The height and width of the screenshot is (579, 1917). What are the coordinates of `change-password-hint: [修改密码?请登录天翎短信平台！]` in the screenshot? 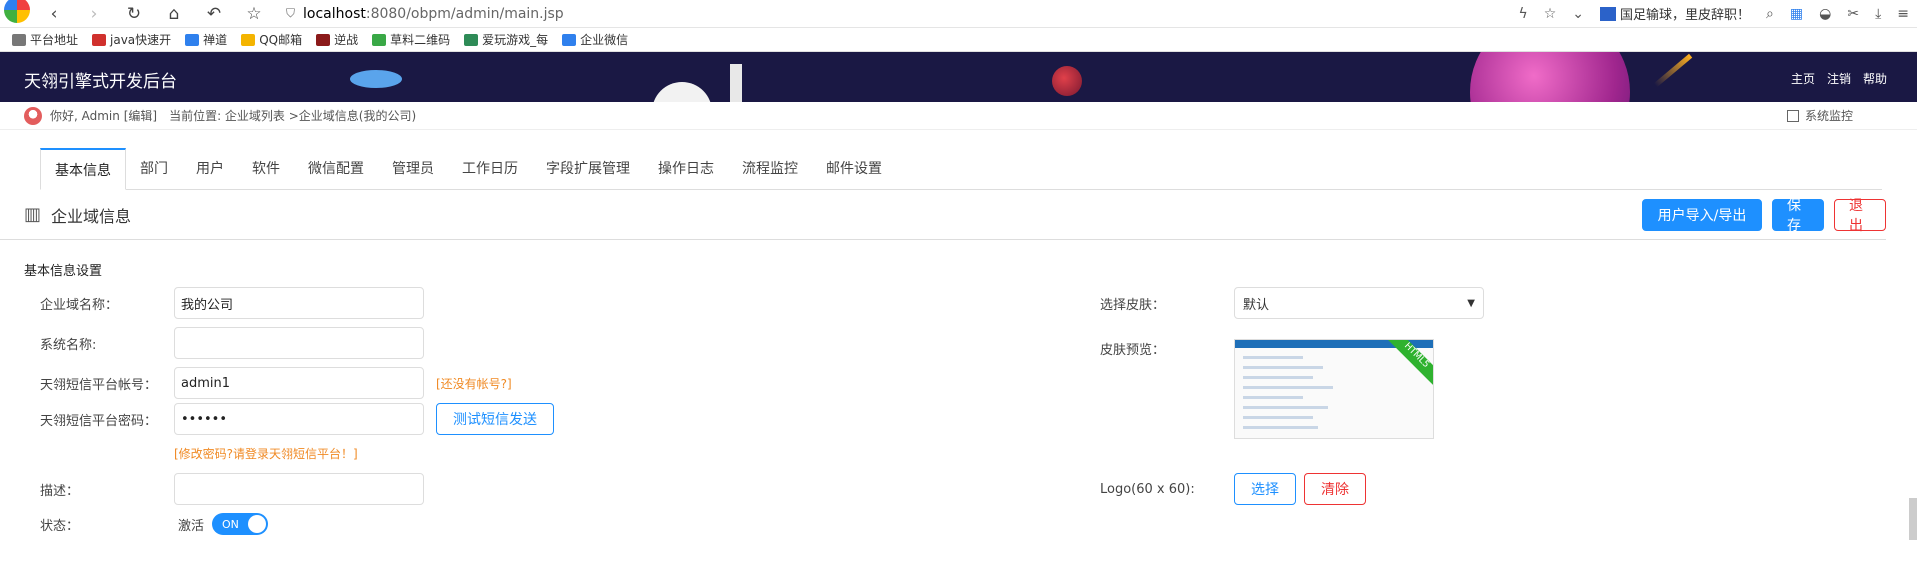 It's located at (266, 453).